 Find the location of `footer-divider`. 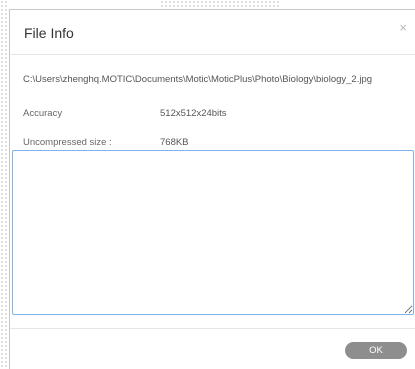

footer-divider is located at coordinates (212, 328).